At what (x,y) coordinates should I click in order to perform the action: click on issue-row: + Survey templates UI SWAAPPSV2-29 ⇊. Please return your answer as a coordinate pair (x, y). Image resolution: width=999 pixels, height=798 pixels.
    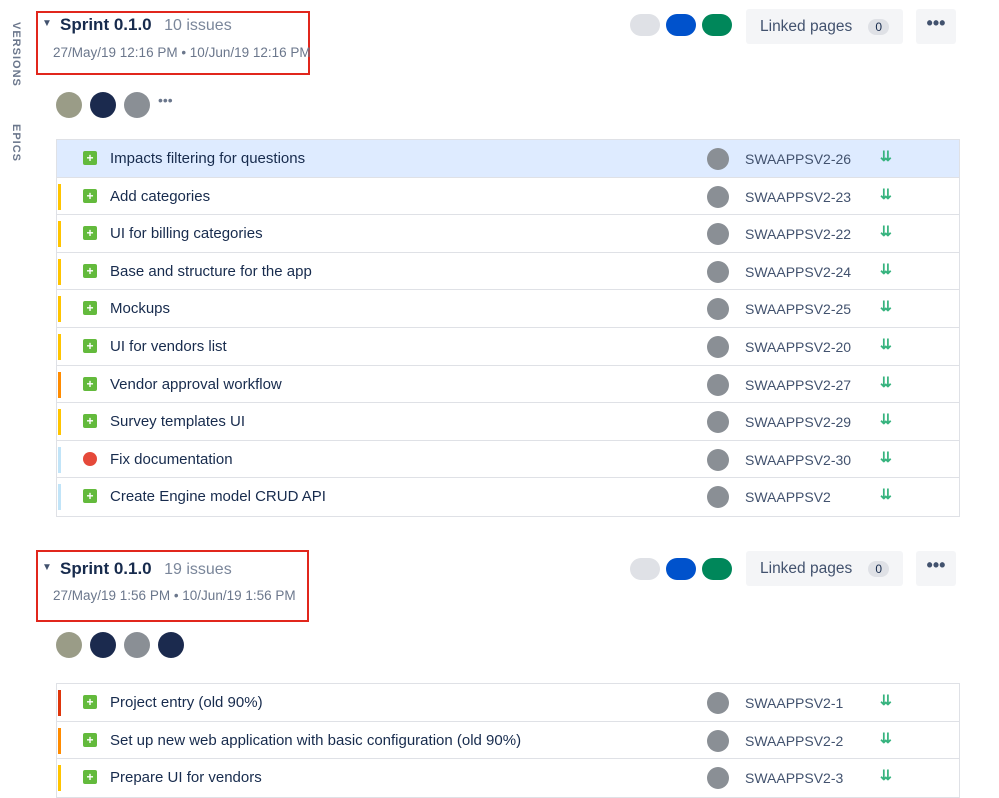
    Looking at the image, I should click on (508, 422).